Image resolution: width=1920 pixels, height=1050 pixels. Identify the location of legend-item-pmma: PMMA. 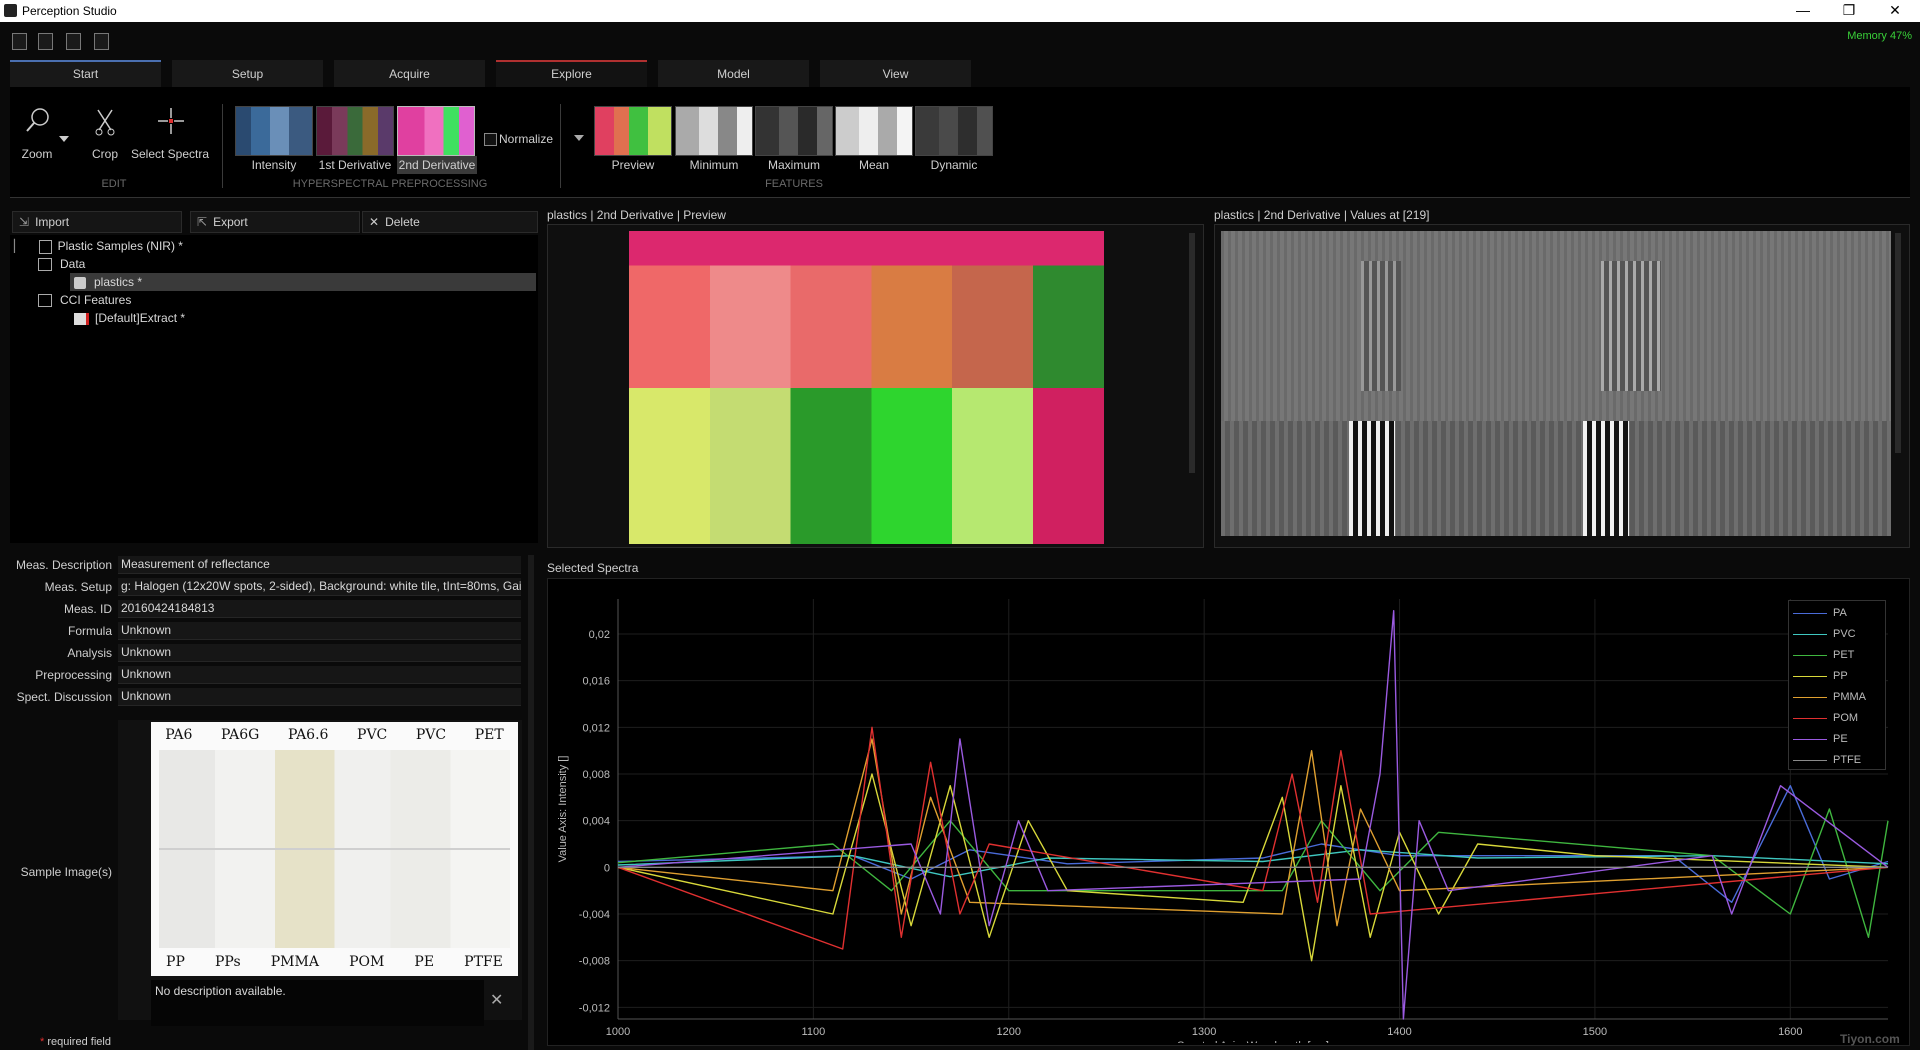
(1837, 697).